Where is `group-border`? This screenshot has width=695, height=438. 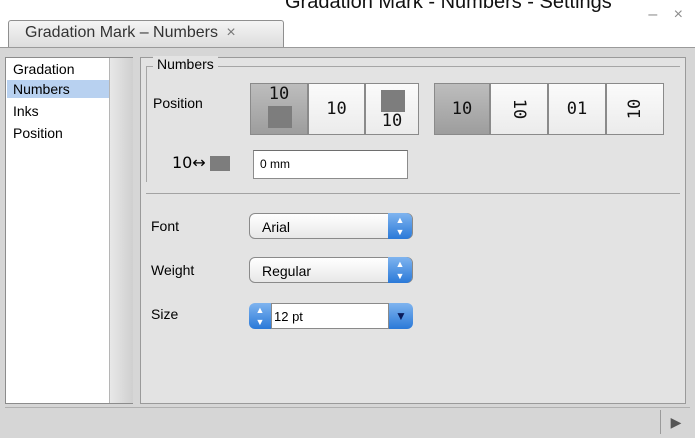
group-border is located at coordinates (413, 66).